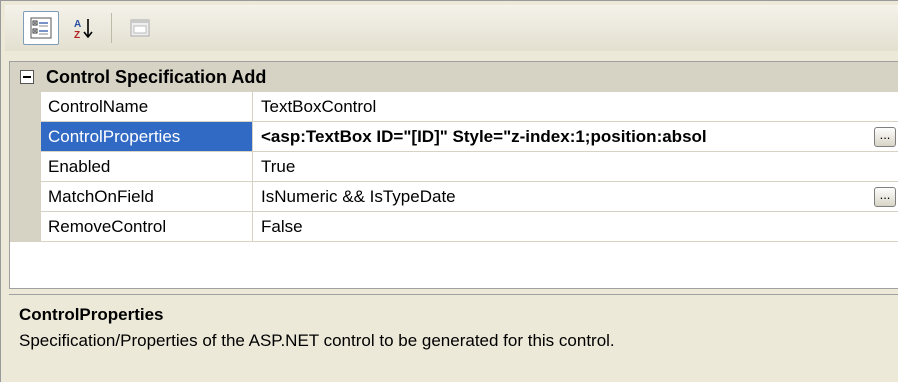  Describe the element at coordinates (91, 314) in the screenshot. I see `description-title: ControlProperties` at that location.